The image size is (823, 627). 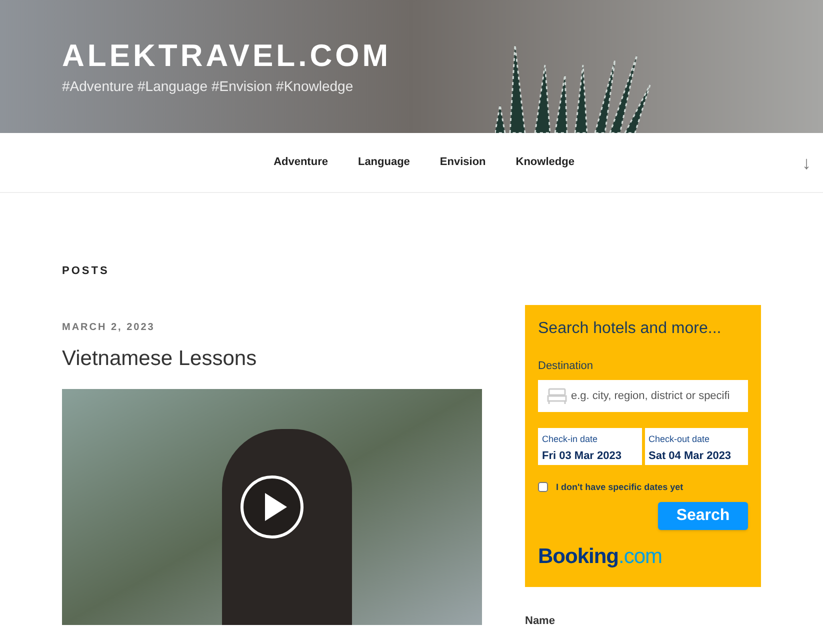 I want to click on destination-field: e.g. city, region, district or specifi, so click(x=643, y=396).